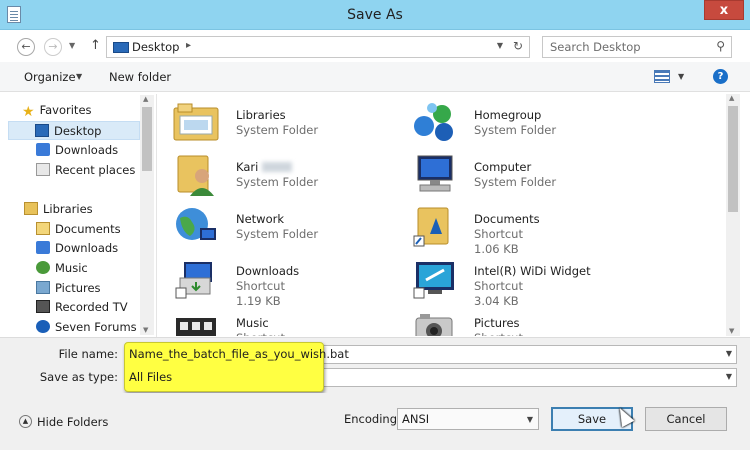  Describe the element at coordinates (43, 169) in the screenshot. I see `recent-places-icon` at that location.